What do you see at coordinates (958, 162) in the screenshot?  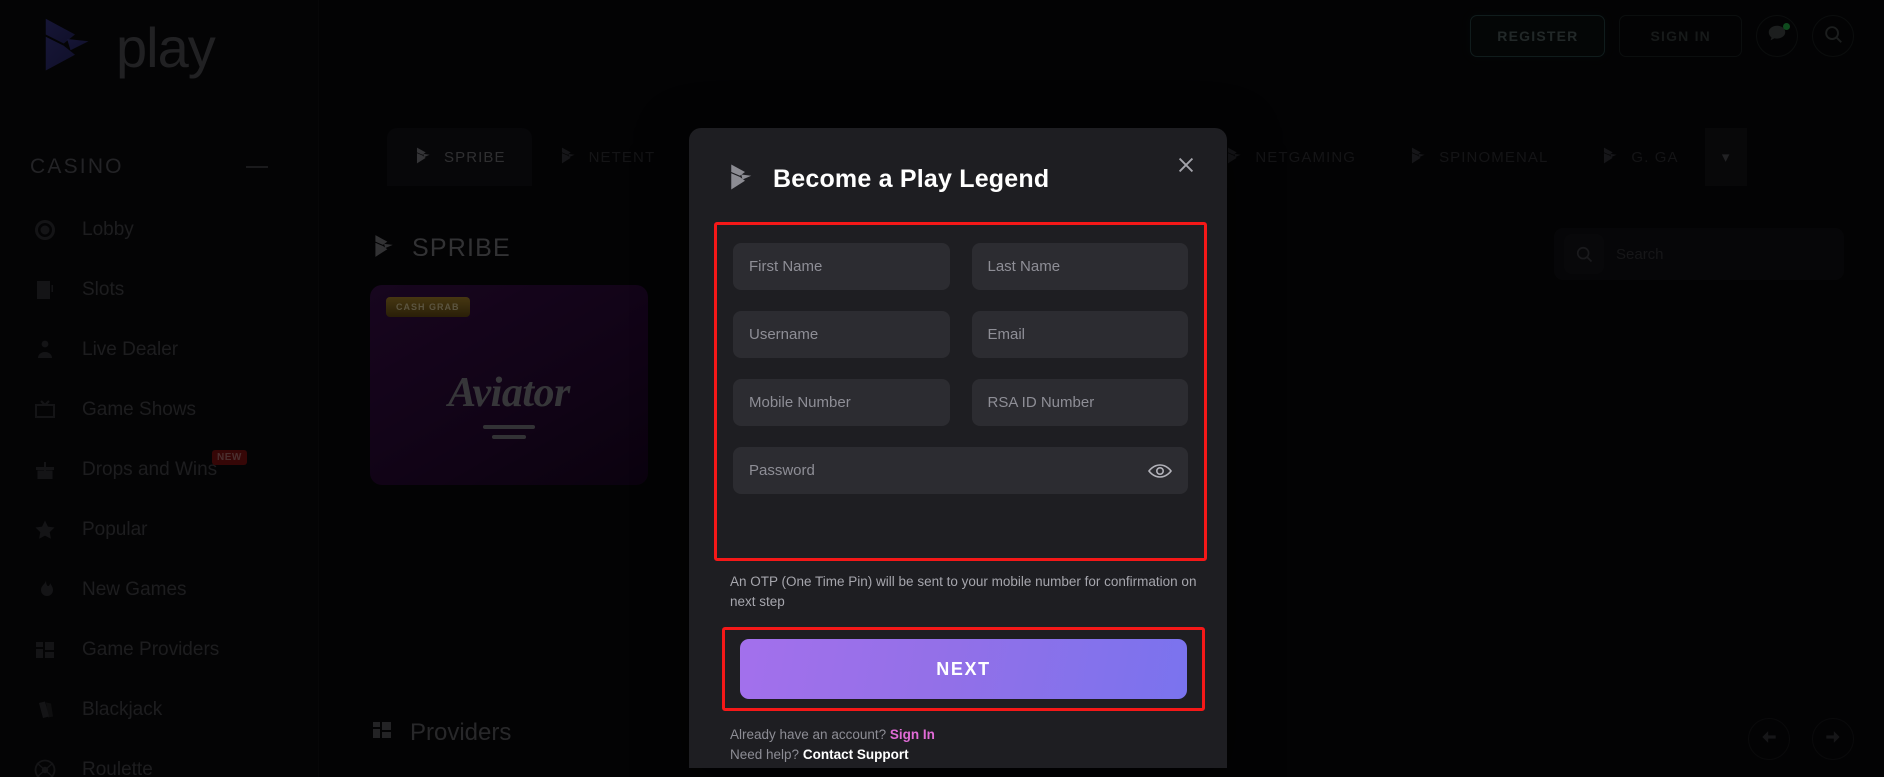 I see `modal-header: Become a Play Legend` at bounding box center [958, 162].